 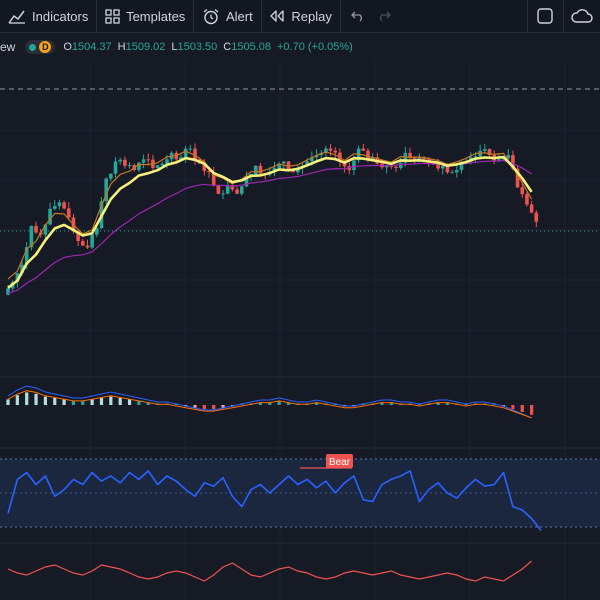 I want to click on oscillator-line, so click(x=269, y=571).